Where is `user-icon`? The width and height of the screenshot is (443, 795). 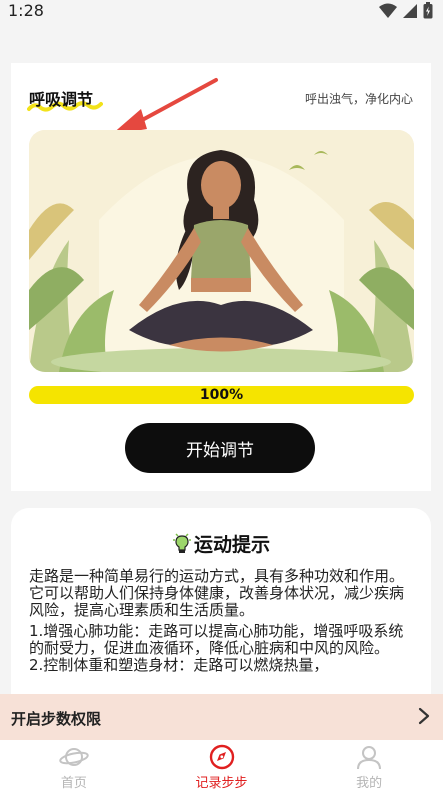 user-icon is located at coordinates (369, 758).